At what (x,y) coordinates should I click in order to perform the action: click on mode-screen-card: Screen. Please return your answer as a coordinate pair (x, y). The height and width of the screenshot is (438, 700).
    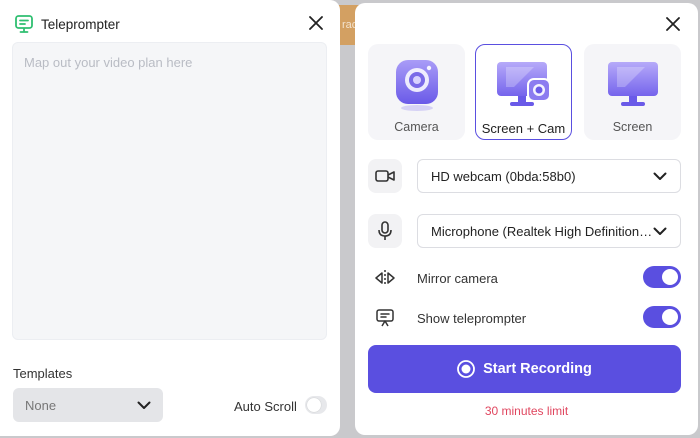
    Looking at the image, I should click on (632, 92).